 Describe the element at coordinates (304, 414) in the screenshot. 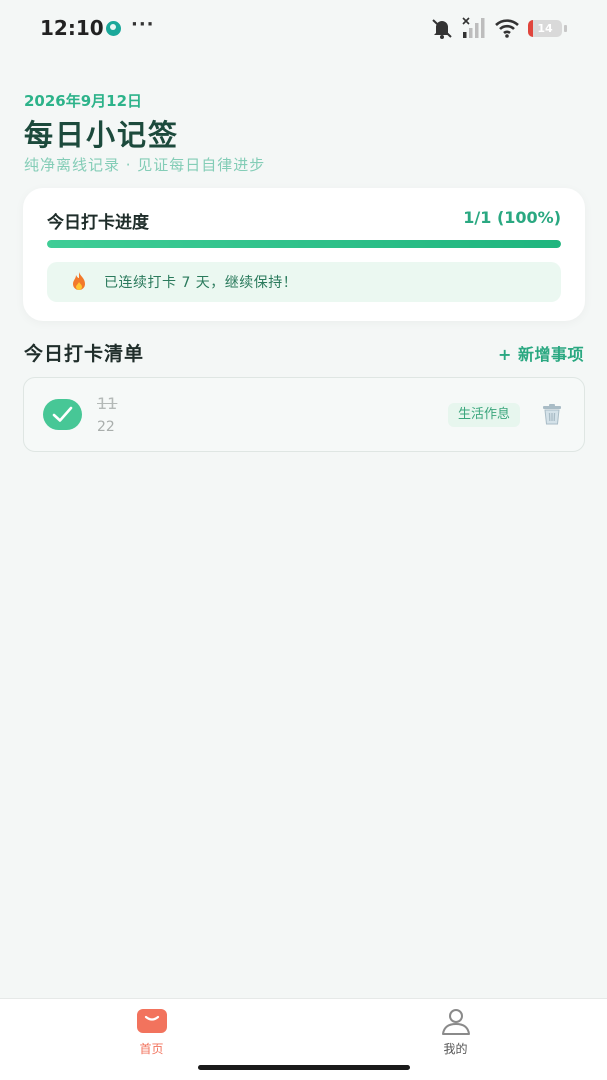

I see `list-item: 11 22 生活作息` at that location.